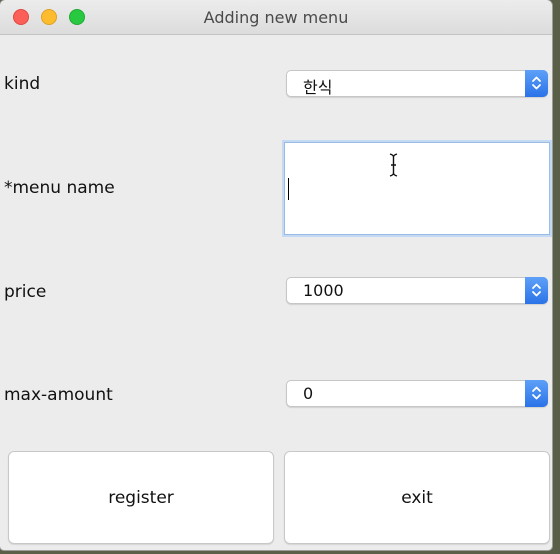 The image size is (560, 554). I want to click on title-bar: Adding new menu, so click(276, 17).